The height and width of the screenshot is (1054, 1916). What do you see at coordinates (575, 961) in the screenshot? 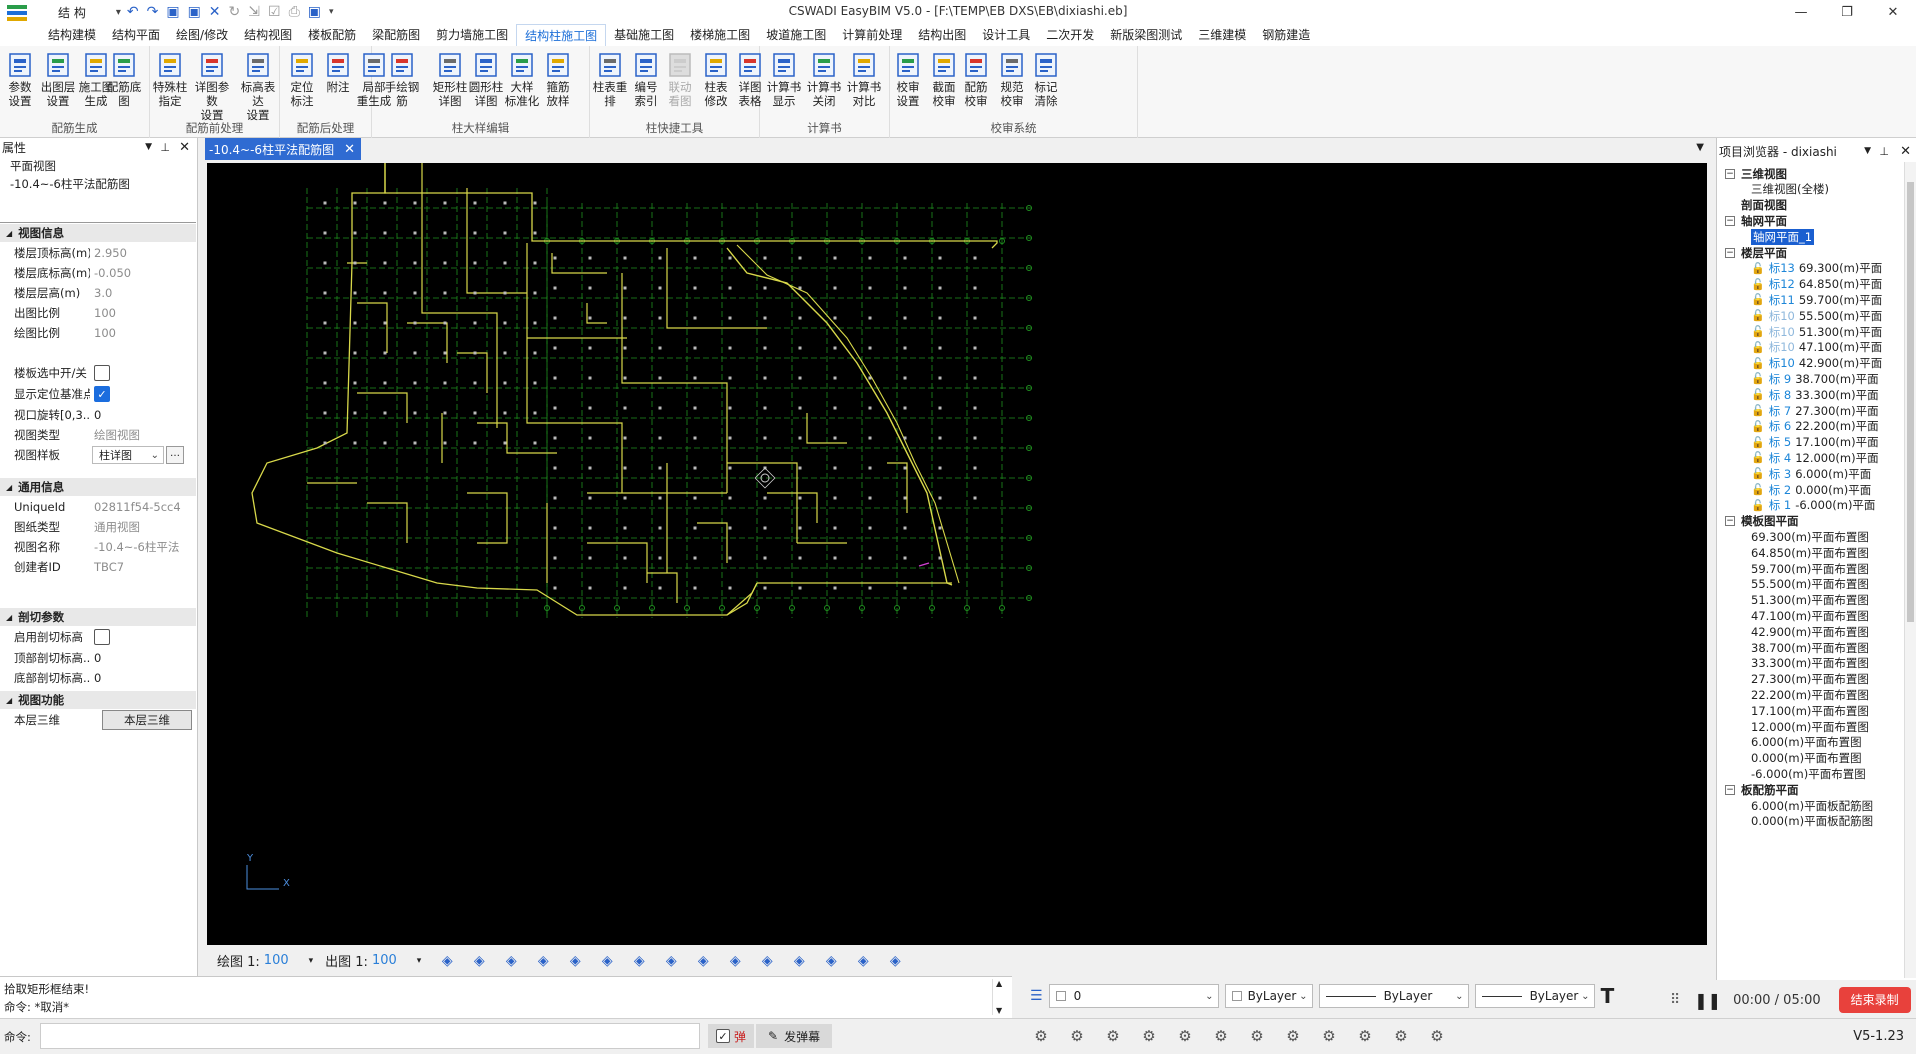
I see `refresh-color-icon: ◈` at bounding box center [575, 961].